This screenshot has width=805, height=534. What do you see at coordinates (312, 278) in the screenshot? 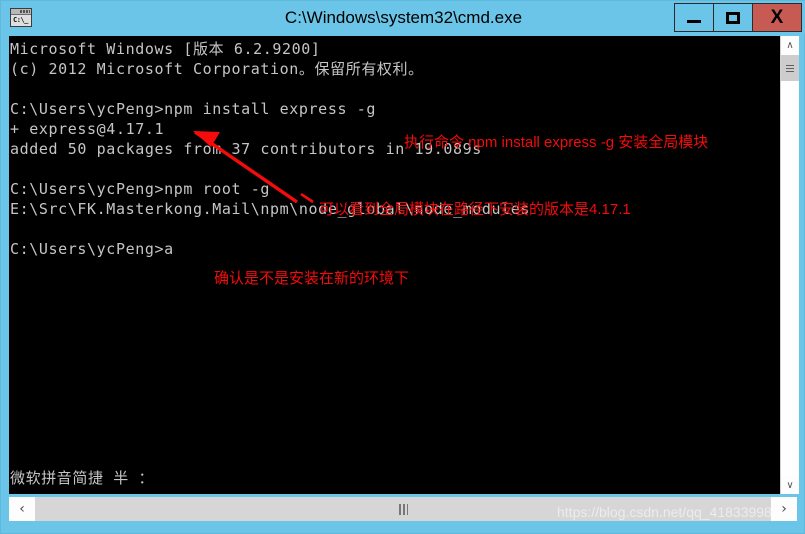
I see `annotation-confirm-env: 确认是不是安装在新的环境下` at bounding box center [312, 278].